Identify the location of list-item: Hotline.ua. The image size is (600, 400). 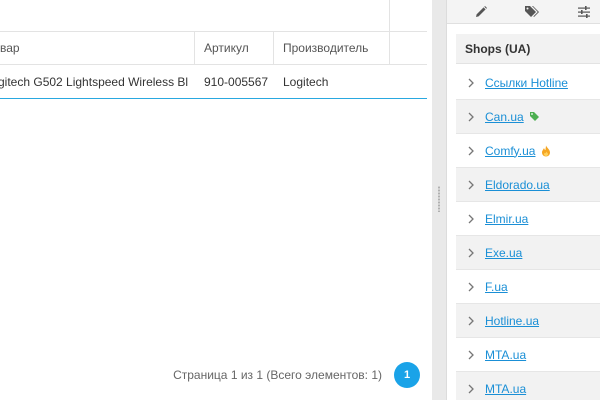
(528, 321).